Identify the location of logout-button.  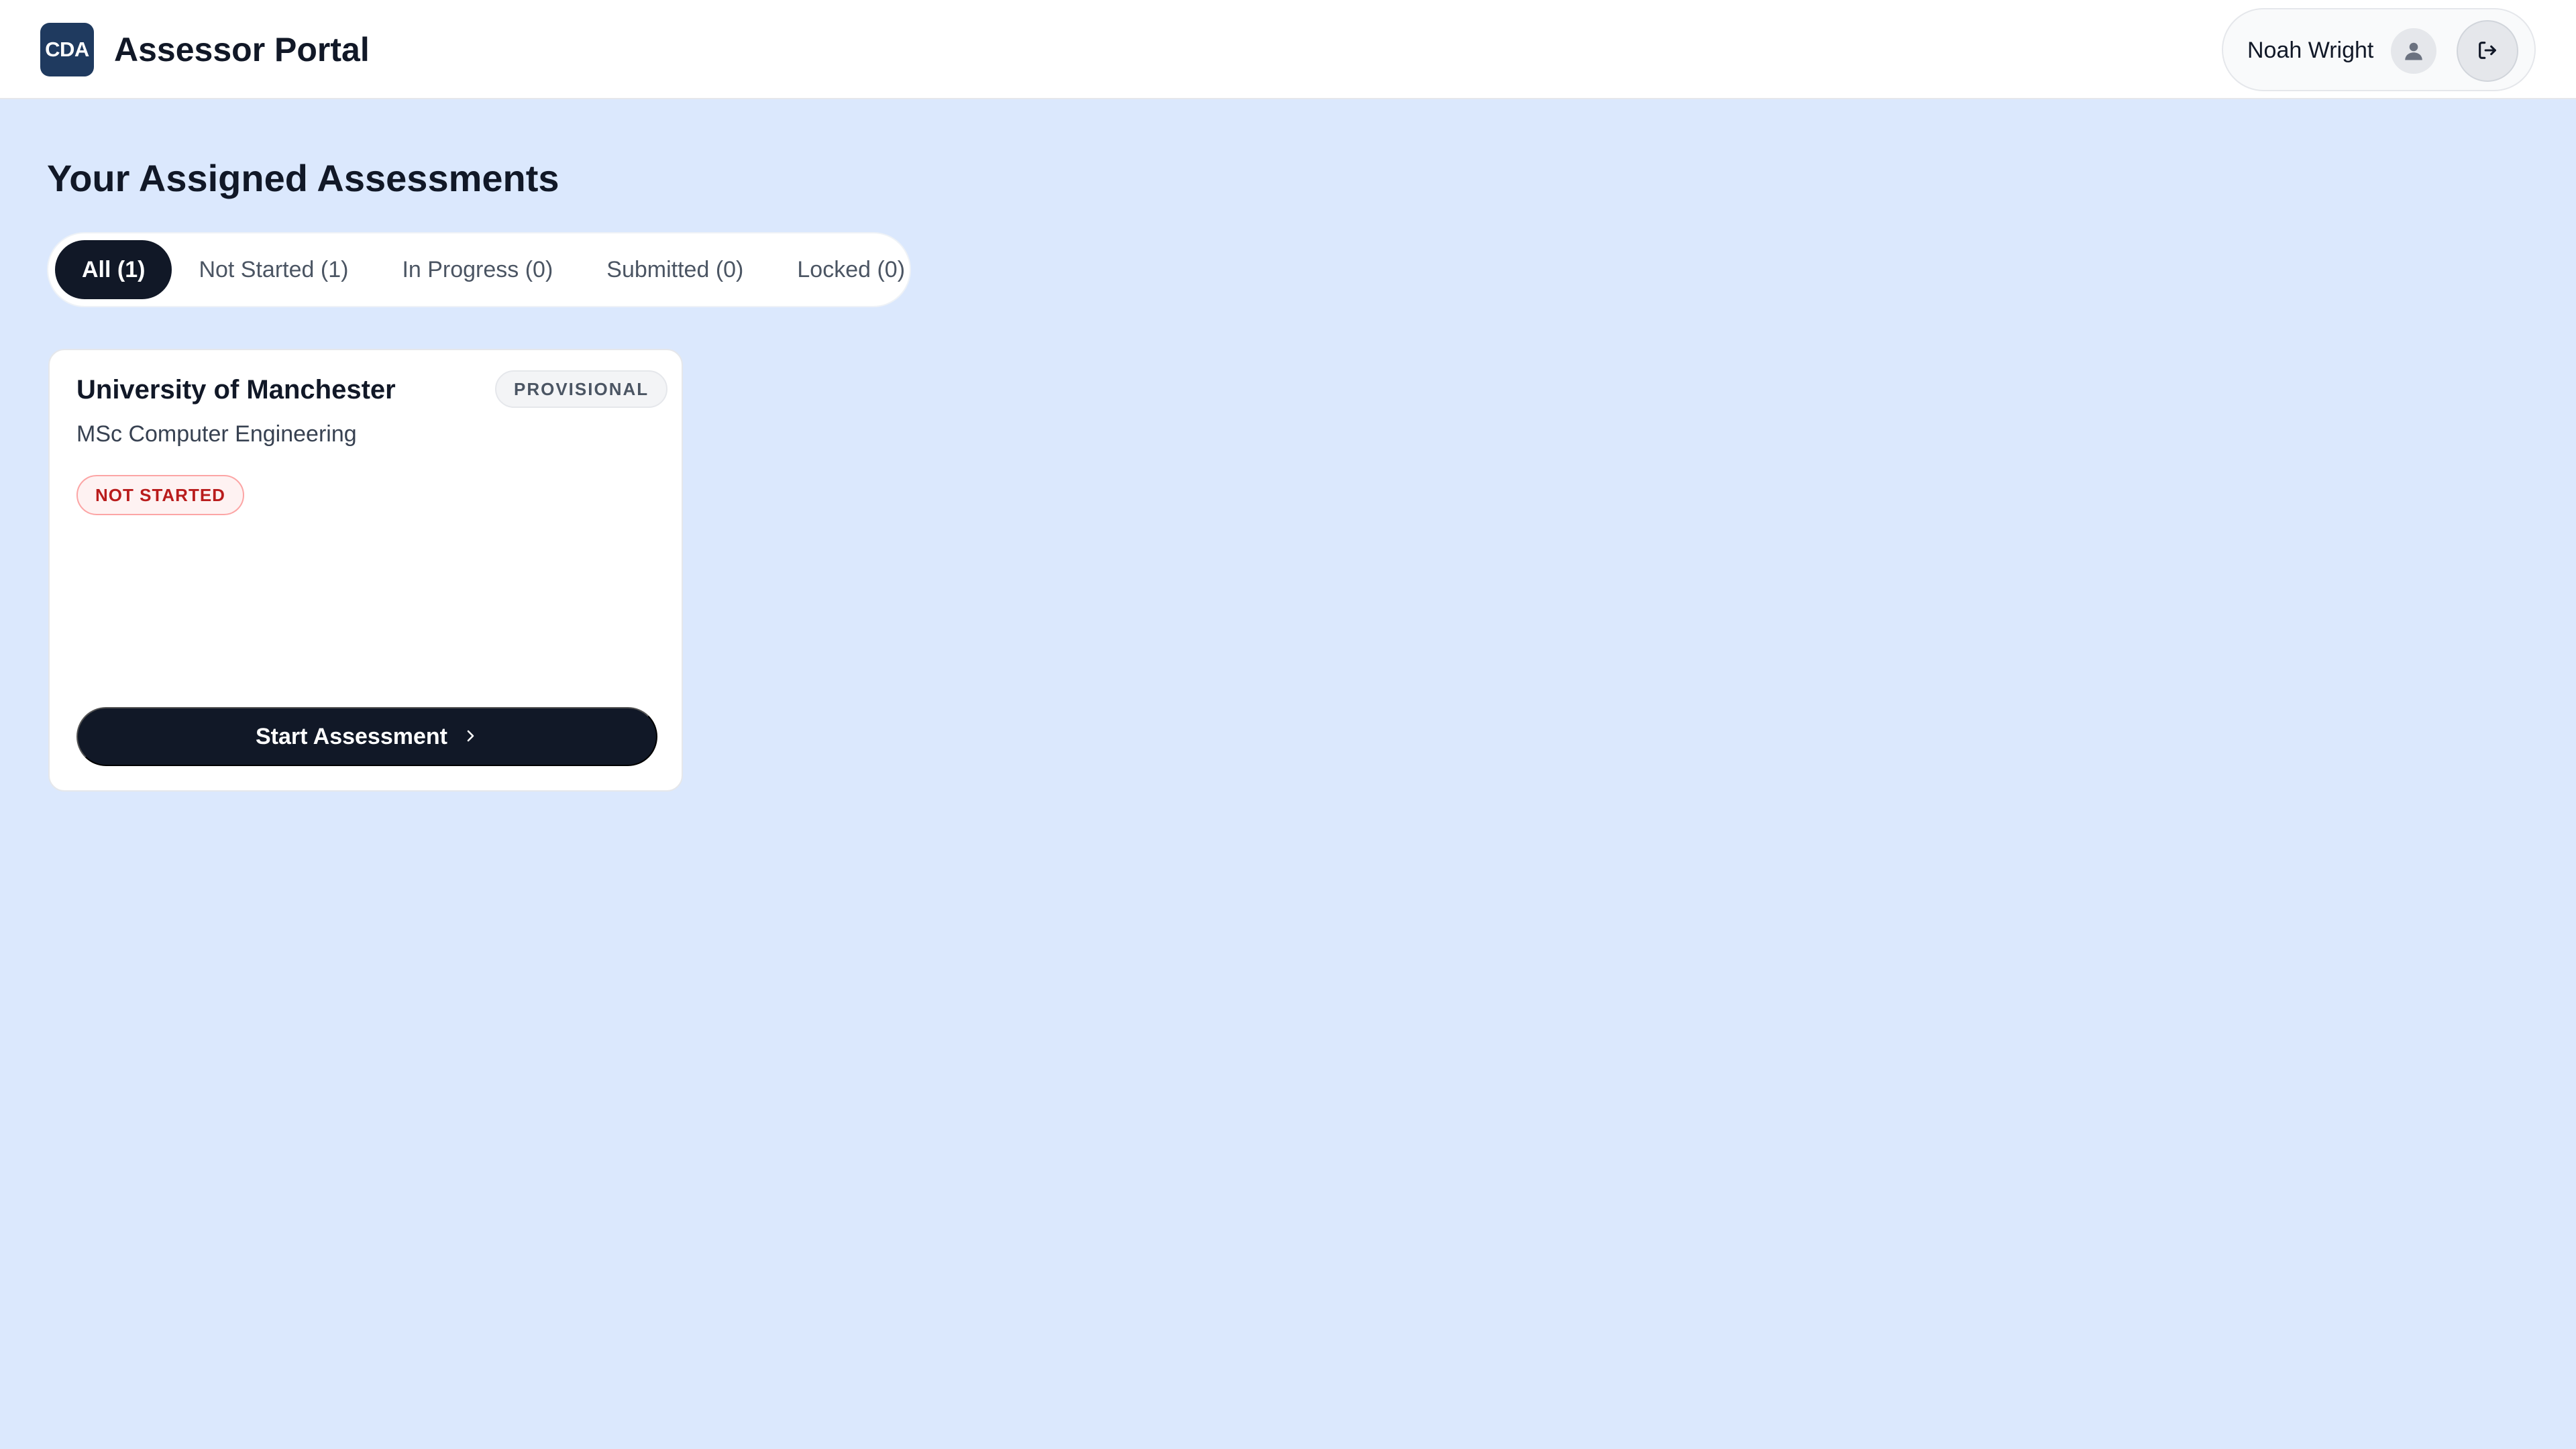
(2487, 51).